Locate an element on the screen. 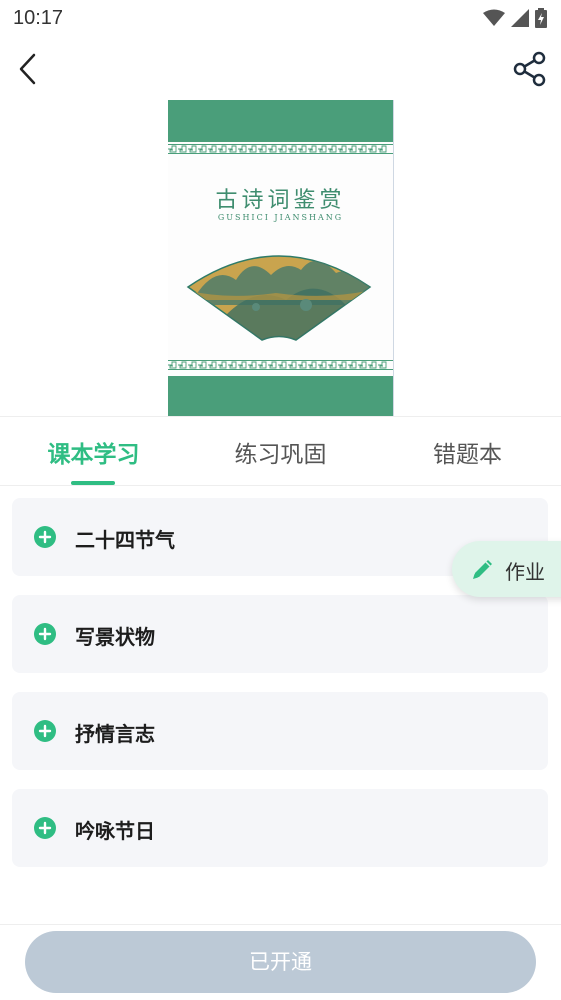  wifi-icon is located at coordinates (494, 17).